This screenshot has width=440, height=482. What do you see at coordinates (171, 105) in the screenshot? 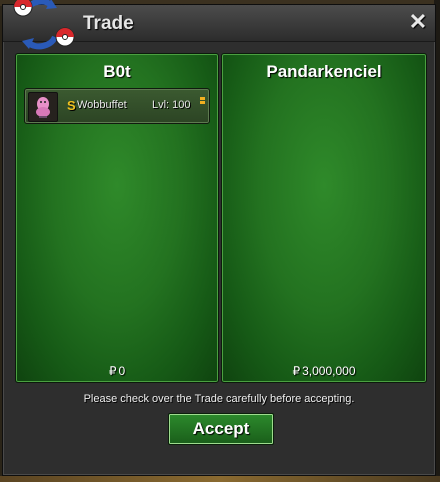
I see `pokemon-level: Lvl: 100` at bounding box center [171, 105].